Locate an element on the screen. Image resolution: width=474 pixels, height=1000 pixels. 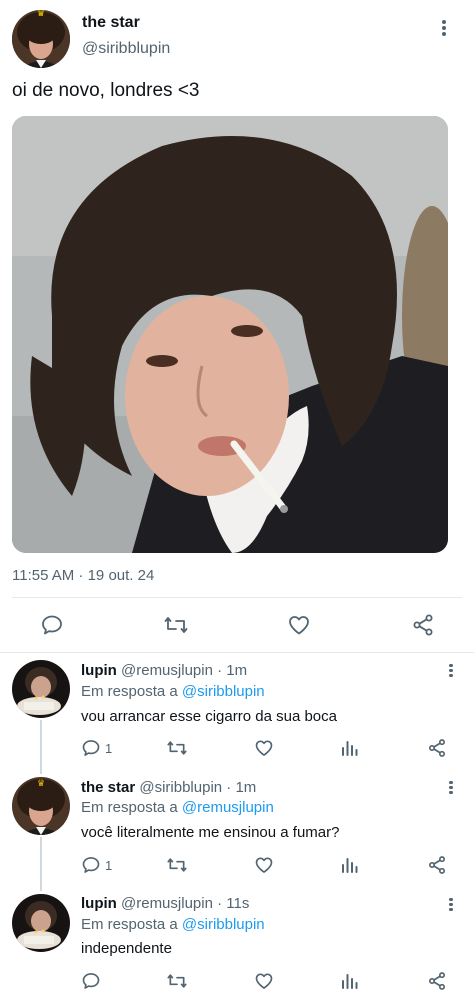
reply-text: você literalmente me ensinou a fumar? is located at coordinates (210, 832).